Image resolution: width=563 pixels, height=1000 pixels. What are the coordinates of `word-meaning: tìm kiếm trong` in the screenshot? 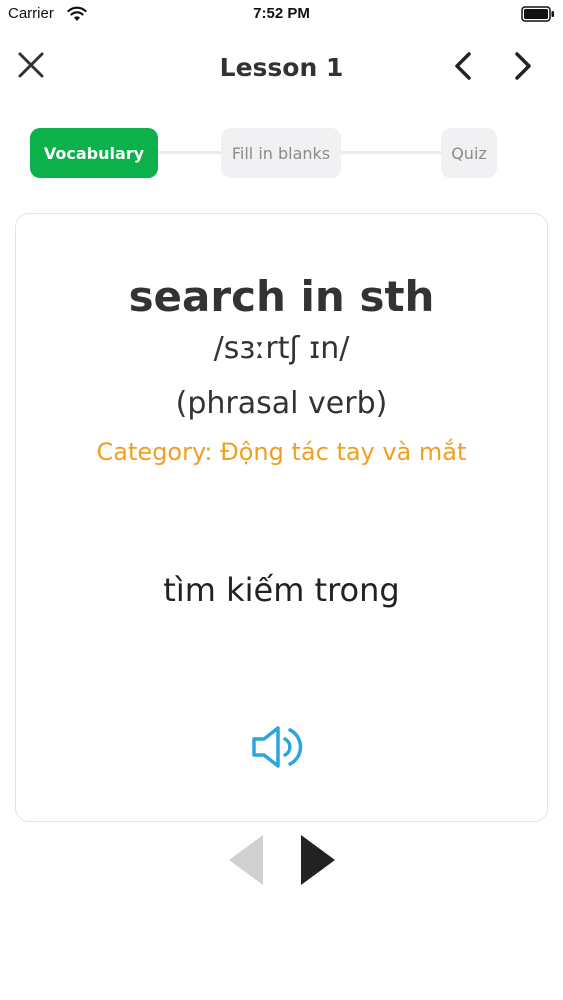 It's located at (281, 590).